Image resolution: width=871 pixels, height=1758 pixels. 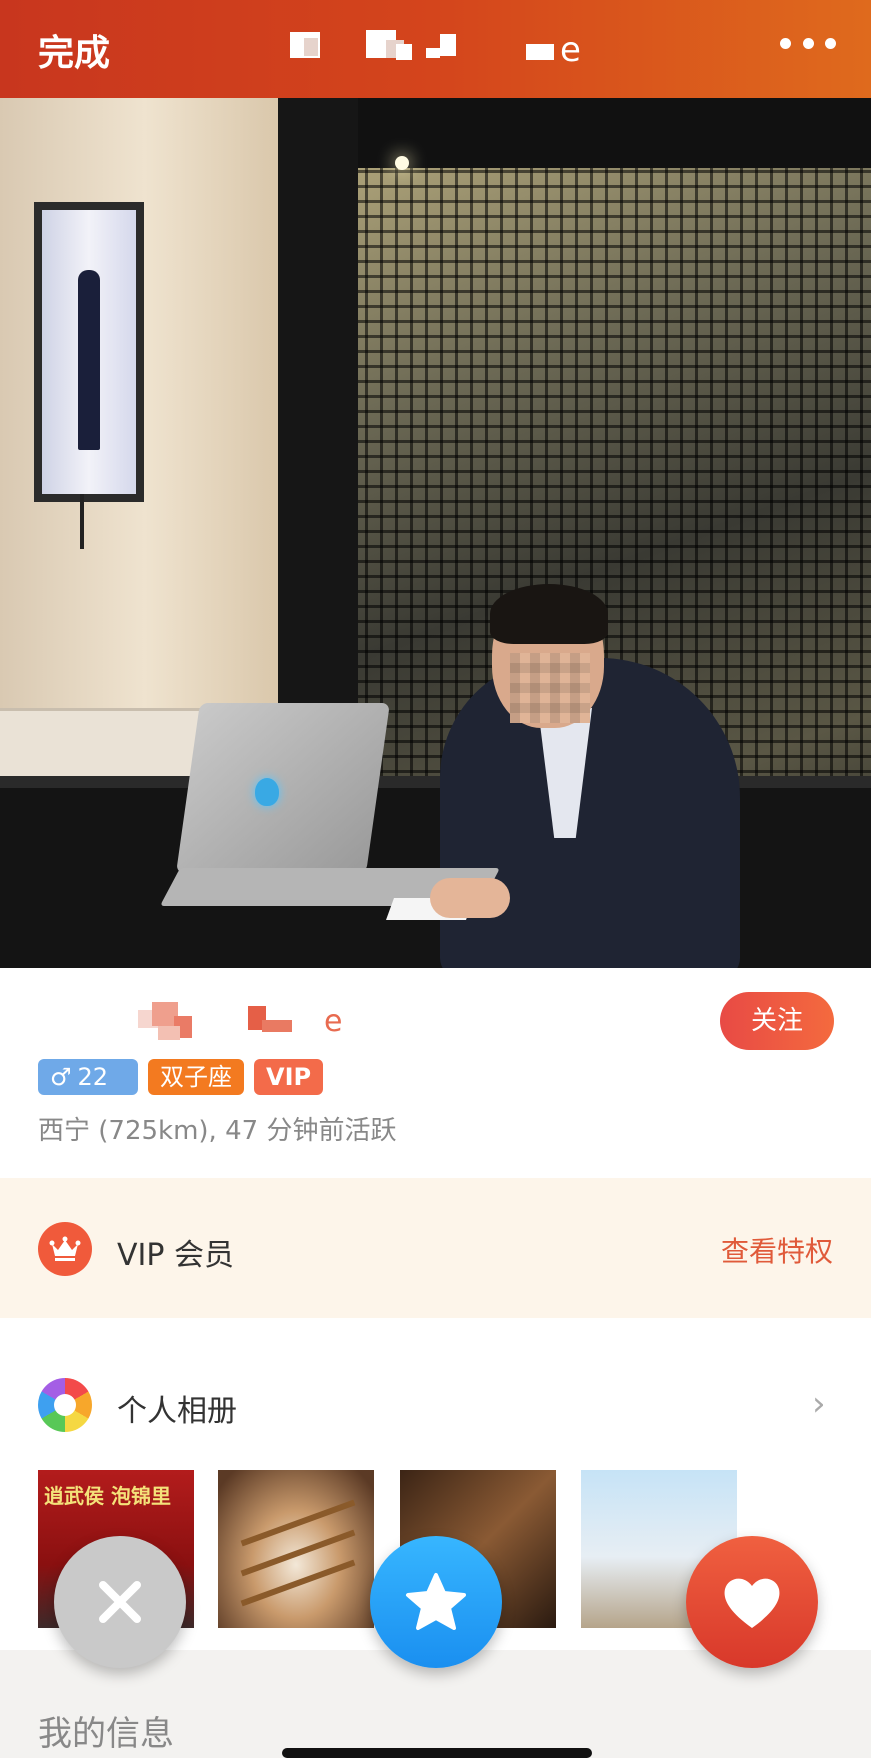 I want to click on heart-icon, so click(x=752, y=1603).